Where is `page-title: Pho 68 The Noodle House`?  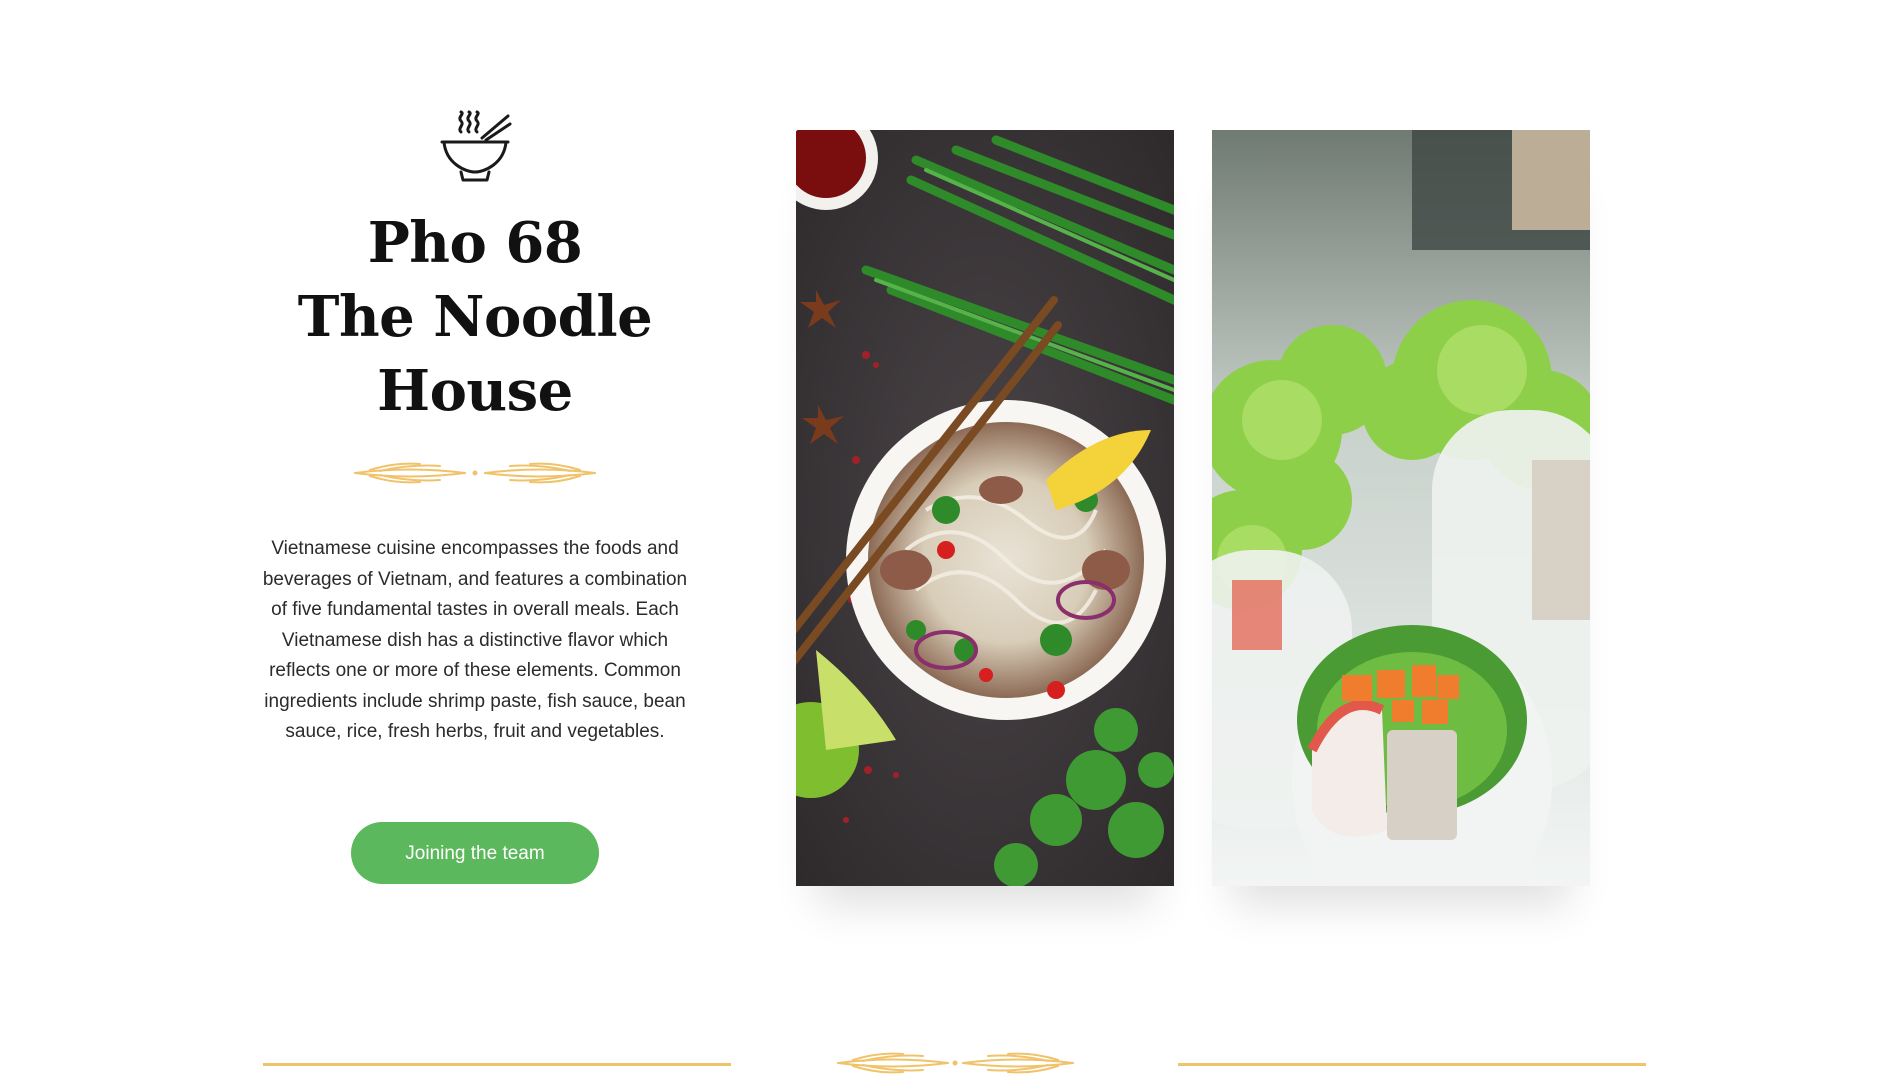
page-title: Pho 68 The Noodle House is located at coordinates (475, 317).